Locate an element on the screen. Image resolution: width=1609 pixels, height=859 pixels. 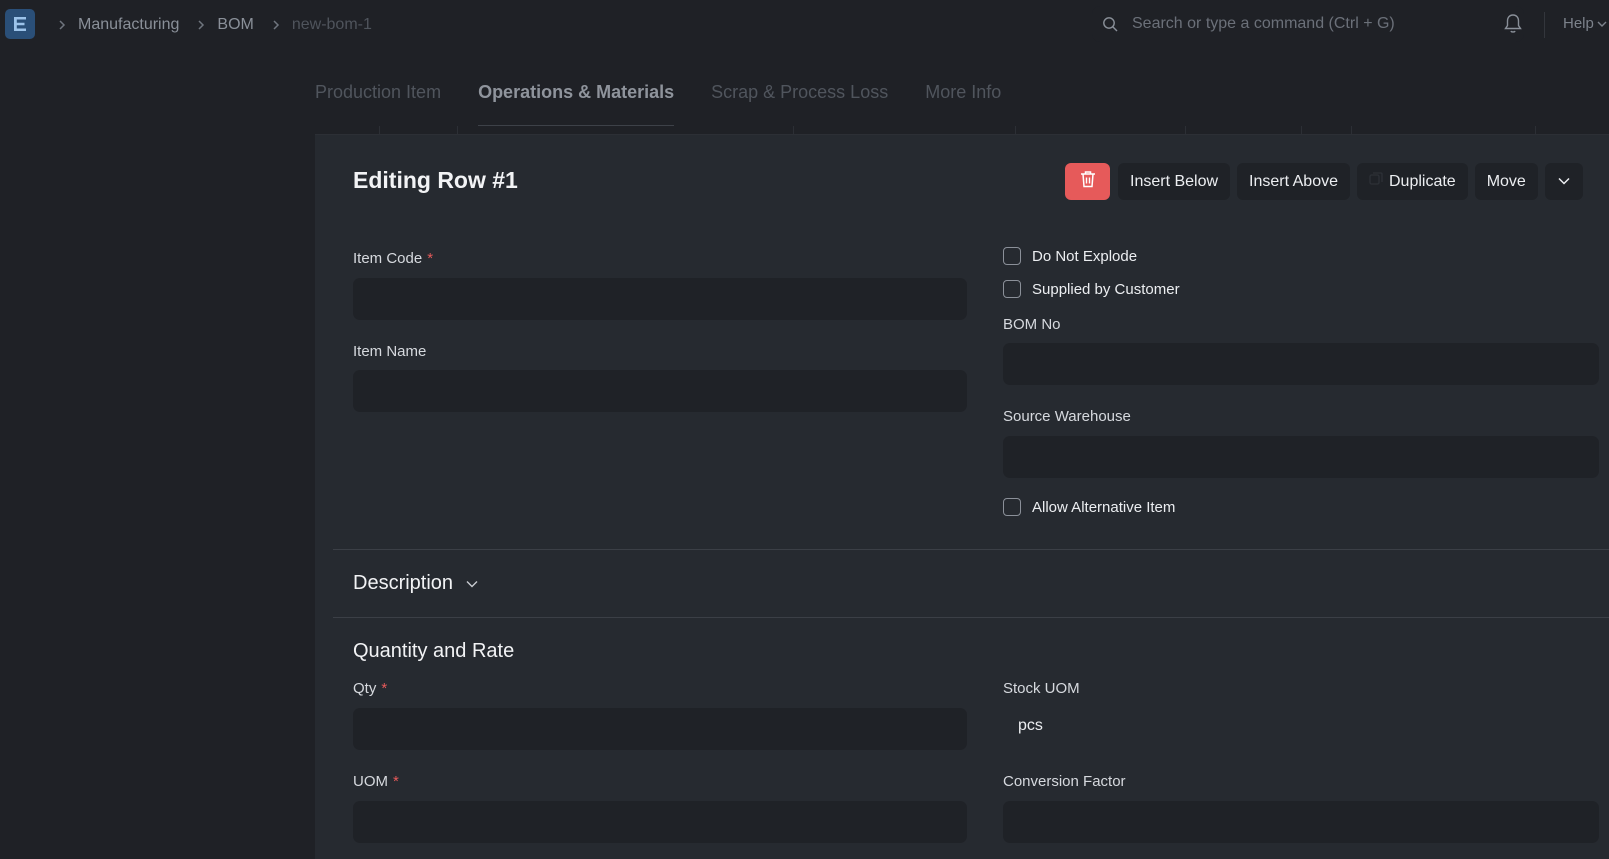
item-name-label: Item Name is located at coordinates (390, 351).